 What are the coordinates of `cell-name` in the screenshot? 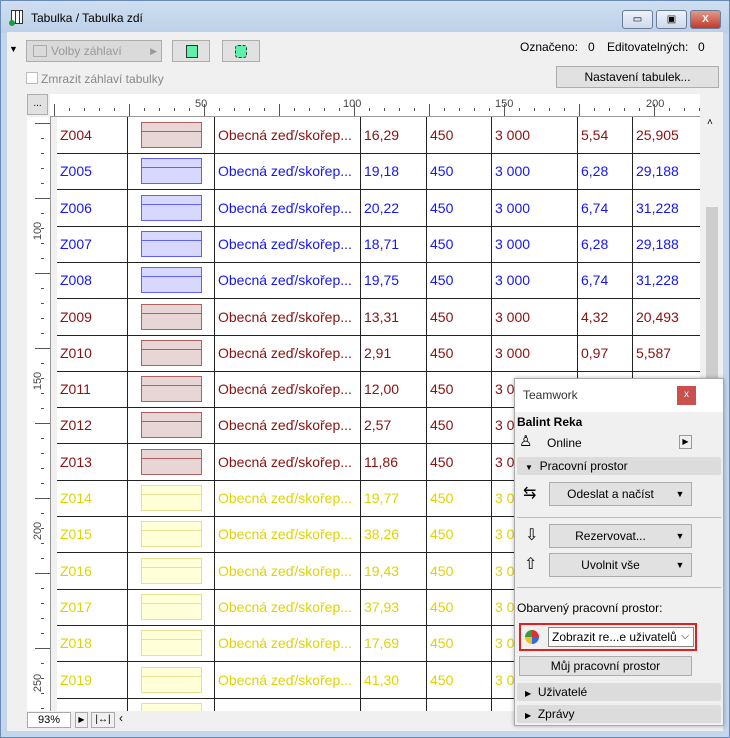 It's located at (287, 704).